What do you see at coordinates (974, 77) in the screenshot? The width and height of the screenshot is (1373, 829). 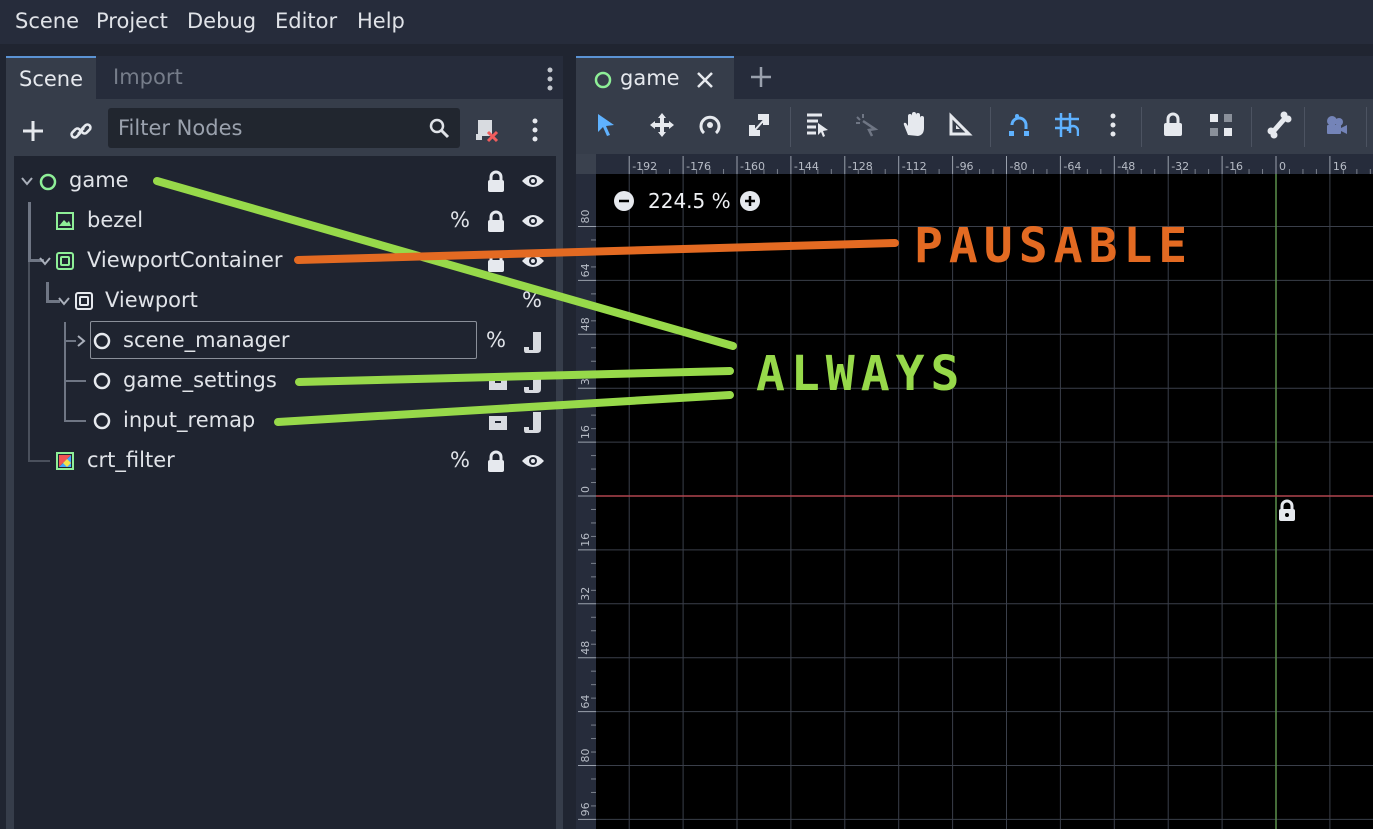 I see `editor-tab-bar: game` at bounding box center [974, 77].